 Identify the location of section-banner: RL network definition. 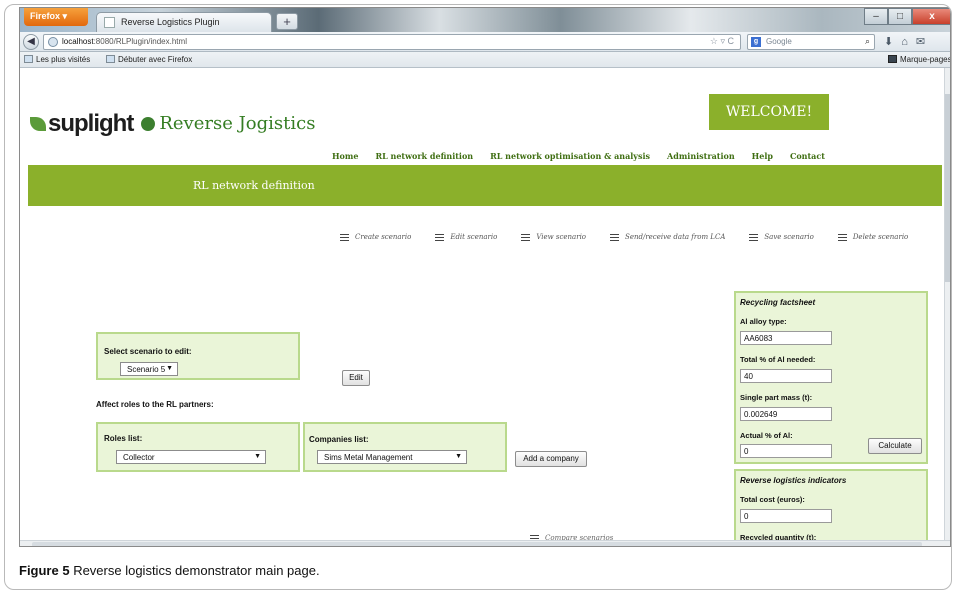
(485, 185).